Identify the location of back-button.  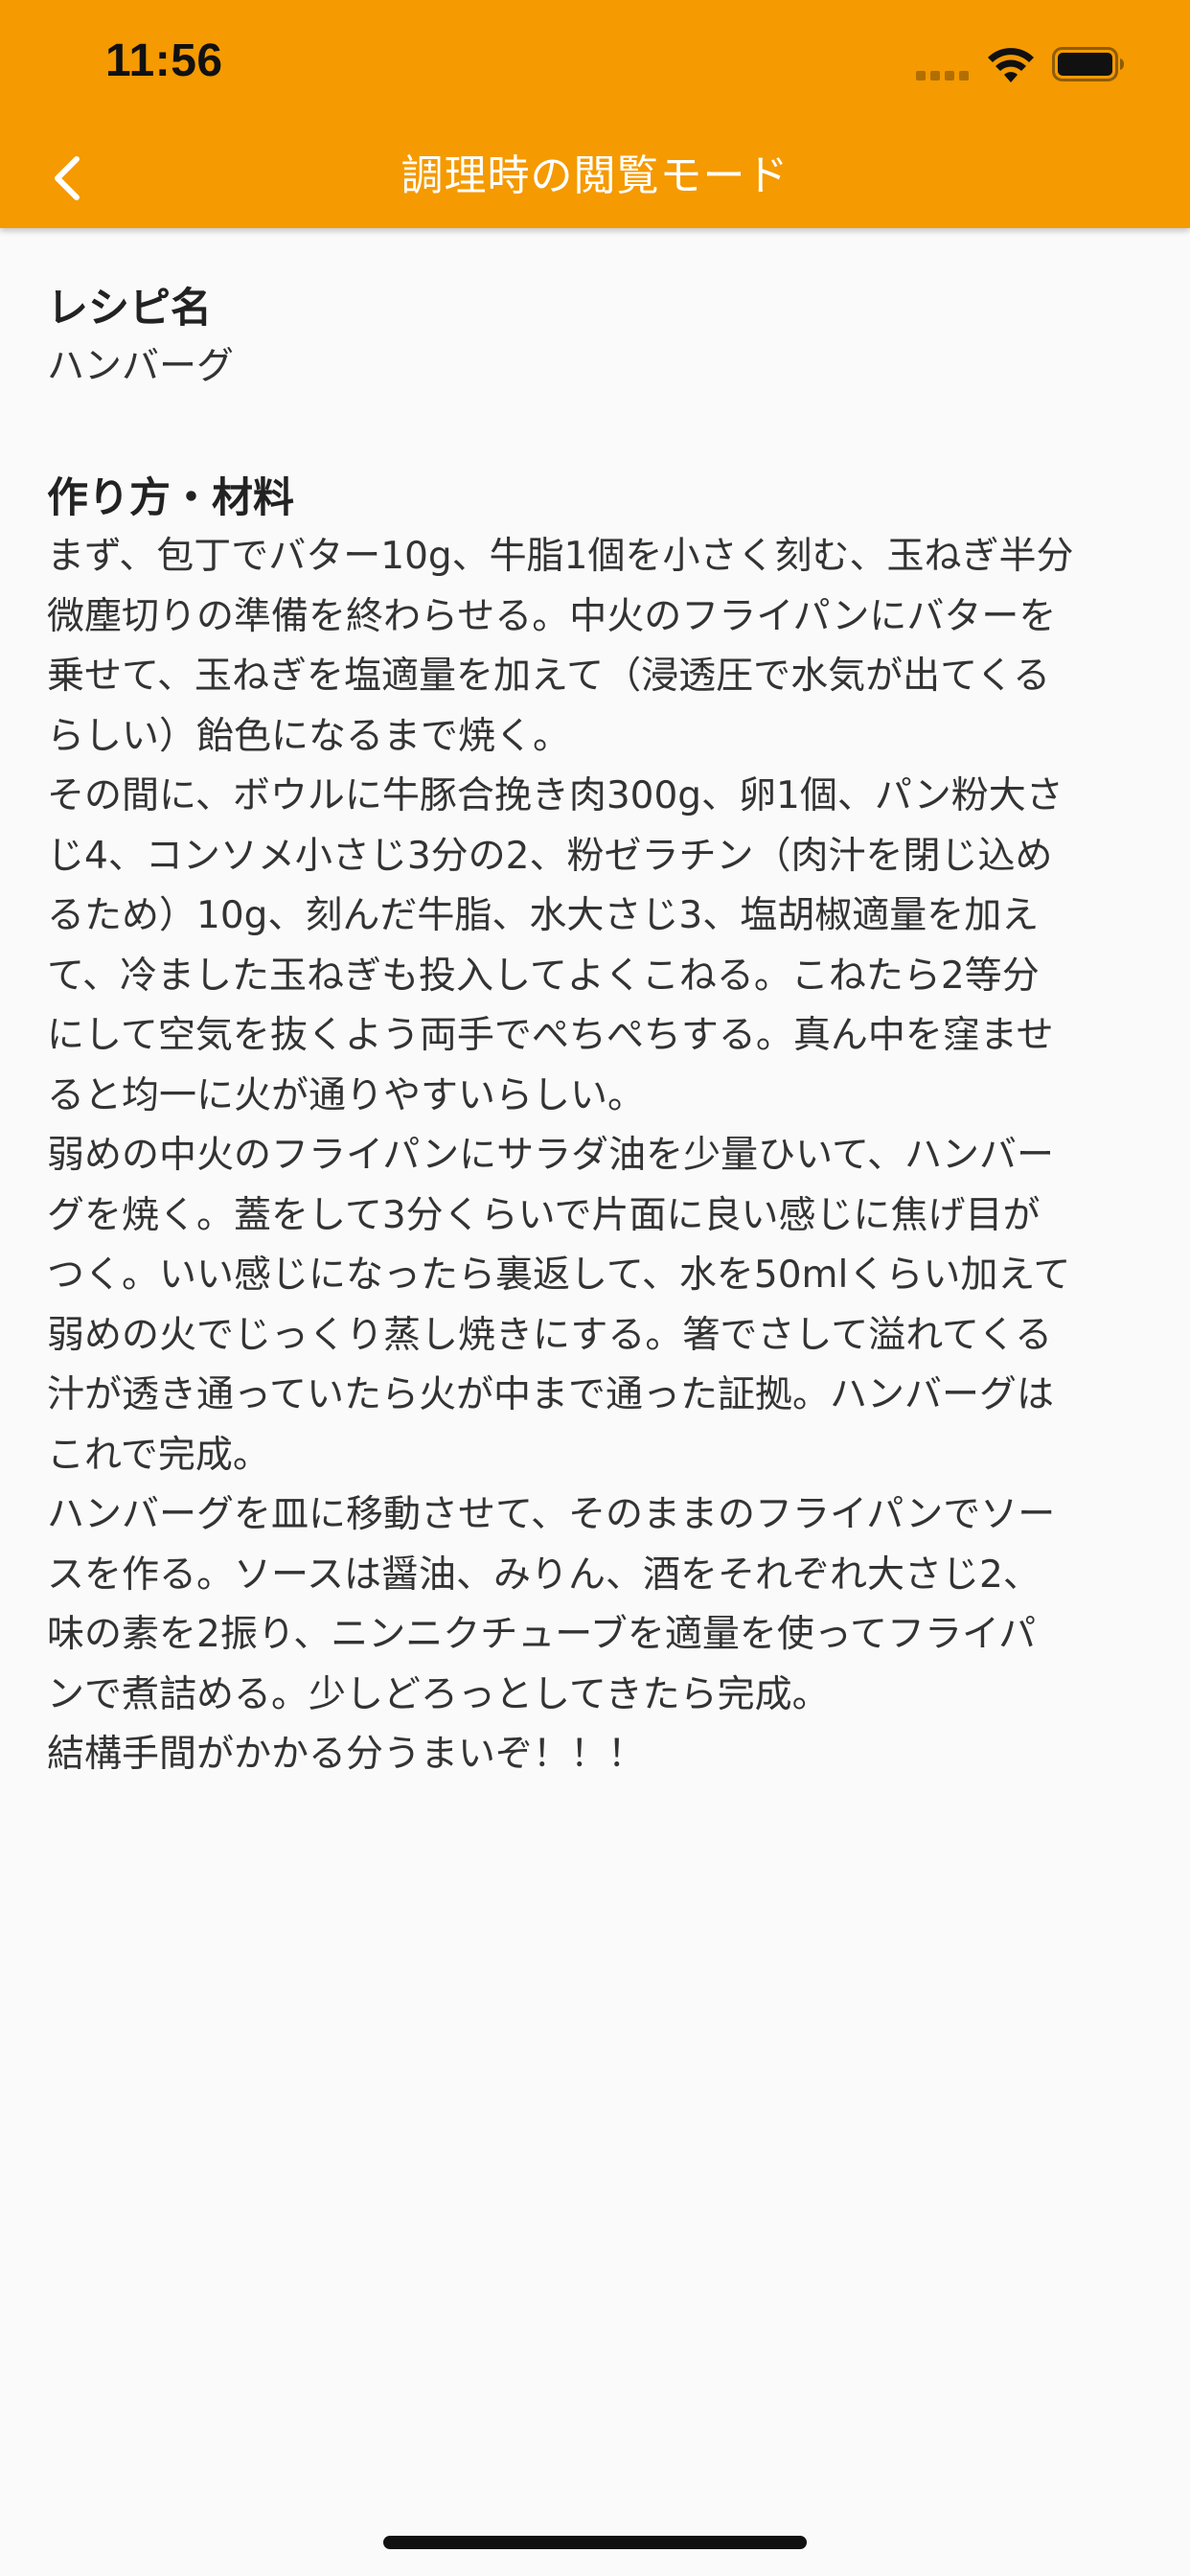
(69, 176).